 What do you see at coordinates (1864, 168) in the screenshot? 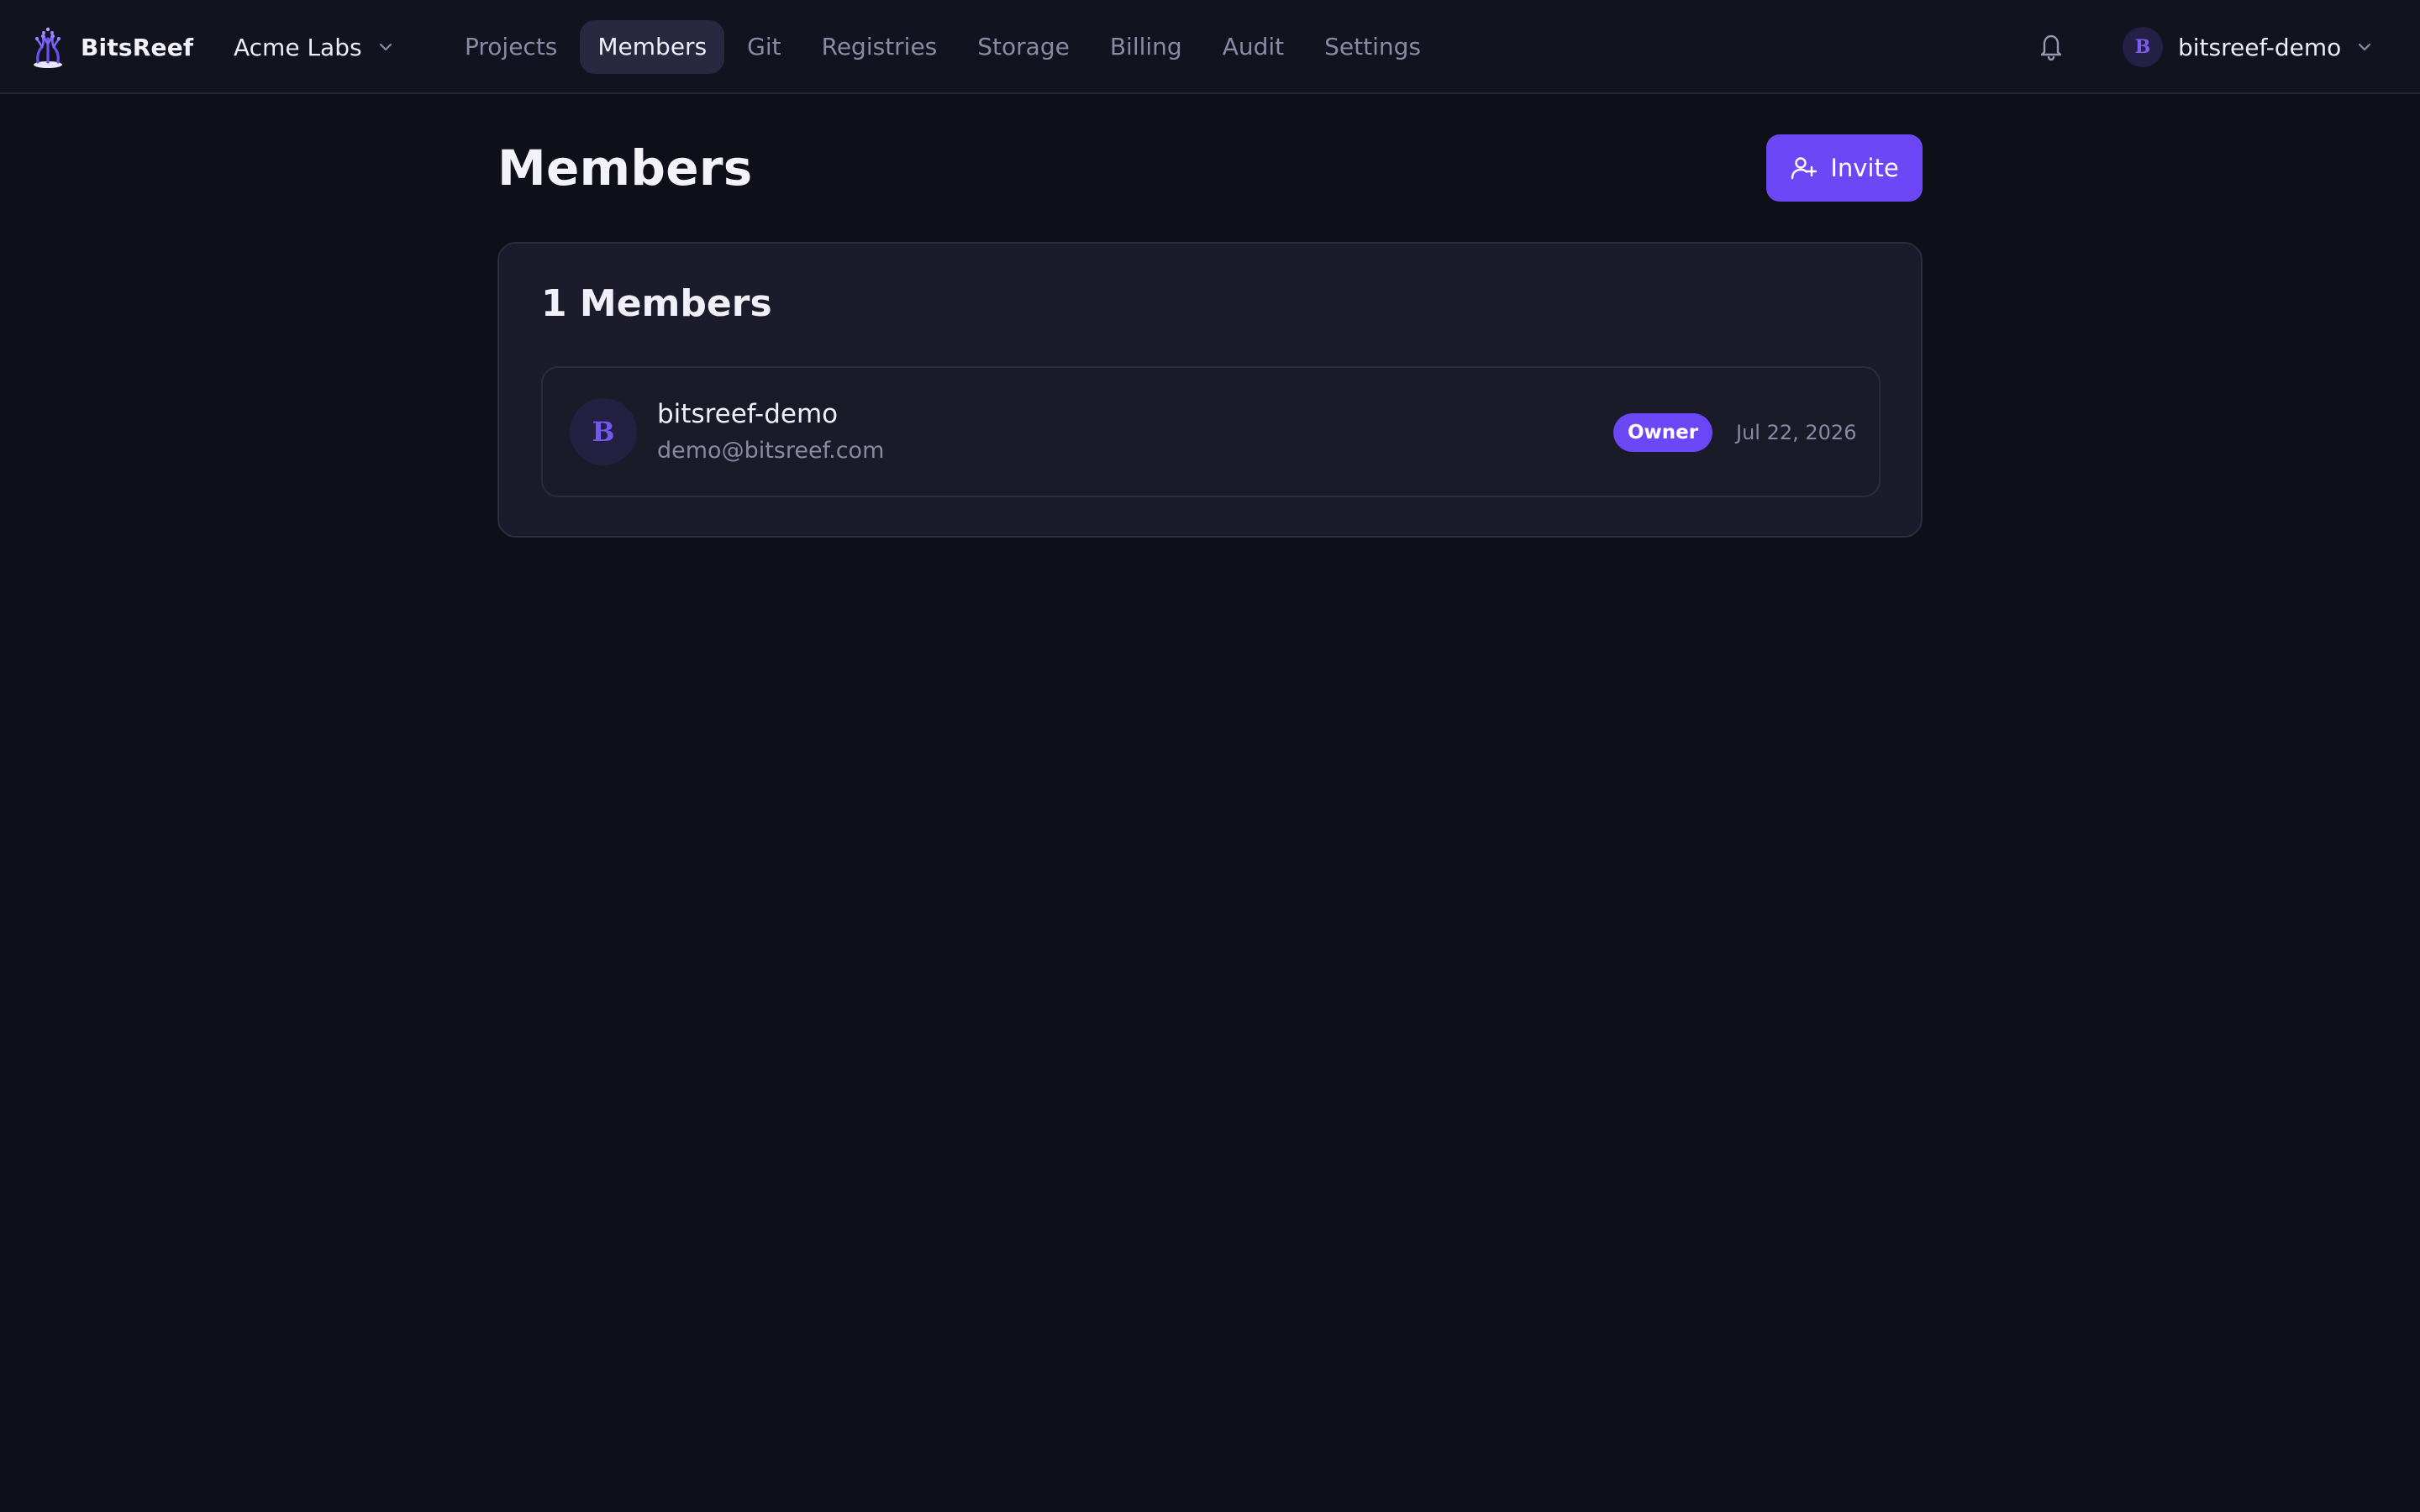
I see `invite-label: Invite` at bounding box center [1864, 168].